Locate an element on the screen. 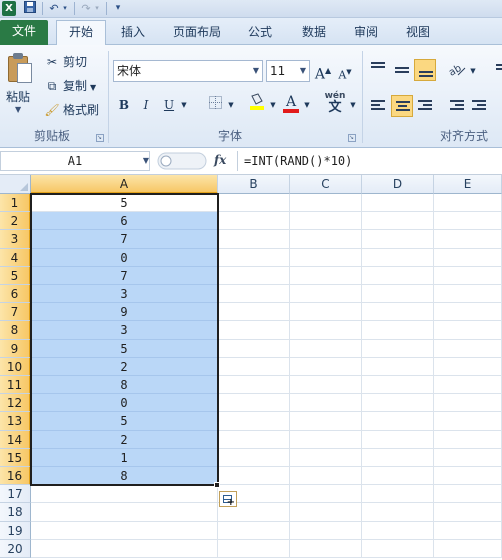  tab-formulas: 公式 is located at coordinates (260, 33).